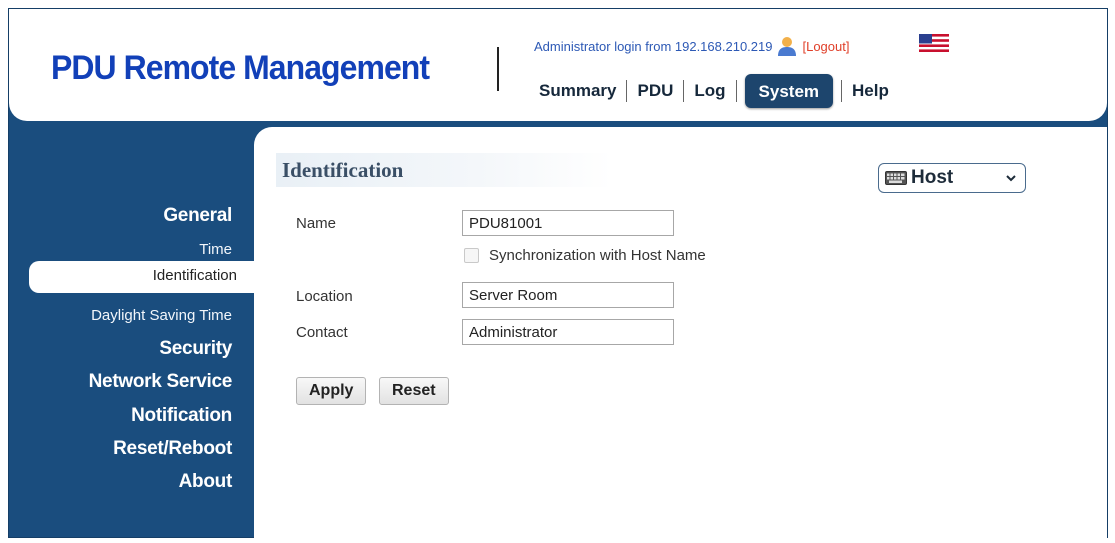  I want to click on section-title: Identification, so click(444, 170).